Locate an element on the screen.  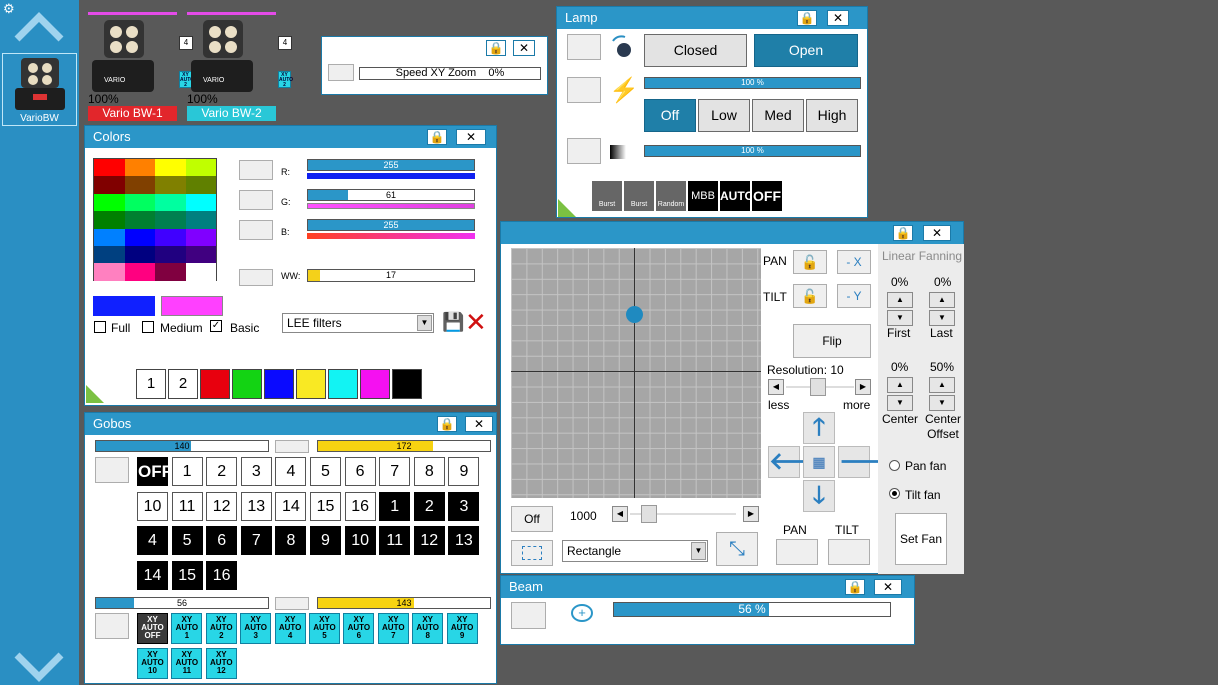
xy-auto-9: XY AUTO 9 is located at coordinates (462, 628).